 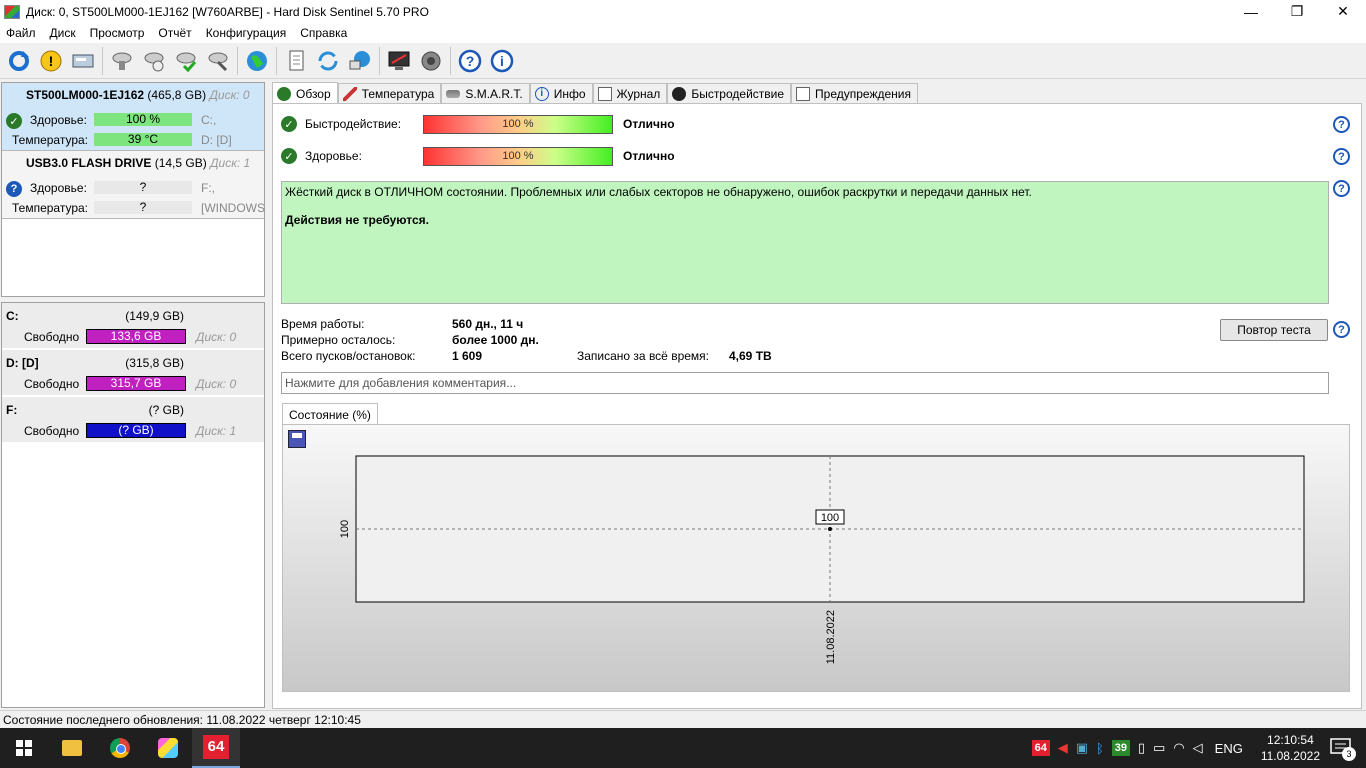 What do you see at coordinates (328, 61) in the screenshot?
I see `sync-button` at bounding box center [328, 61].